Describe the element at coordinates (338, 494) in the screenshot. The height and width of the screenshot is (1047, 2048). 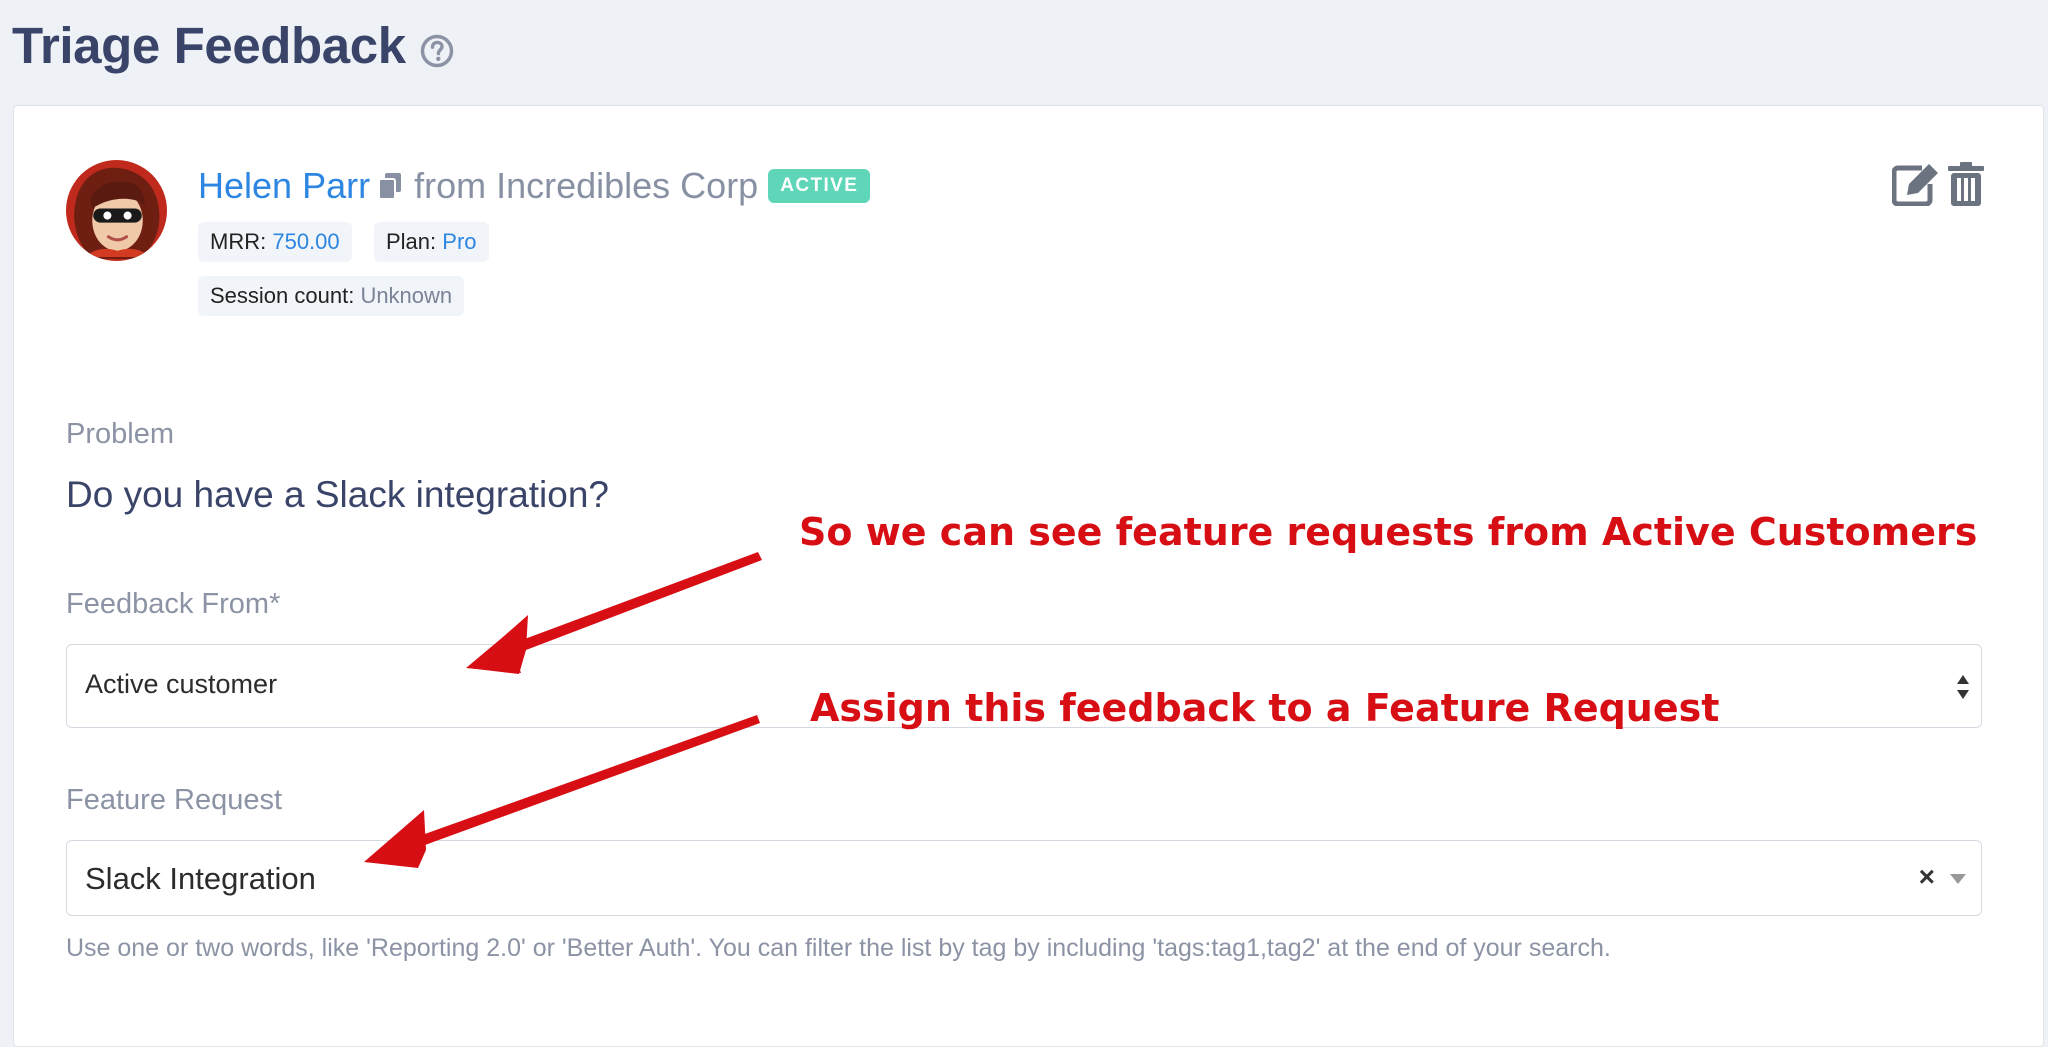
I see `problem-text: Do you have a Slack integration?` at that location.